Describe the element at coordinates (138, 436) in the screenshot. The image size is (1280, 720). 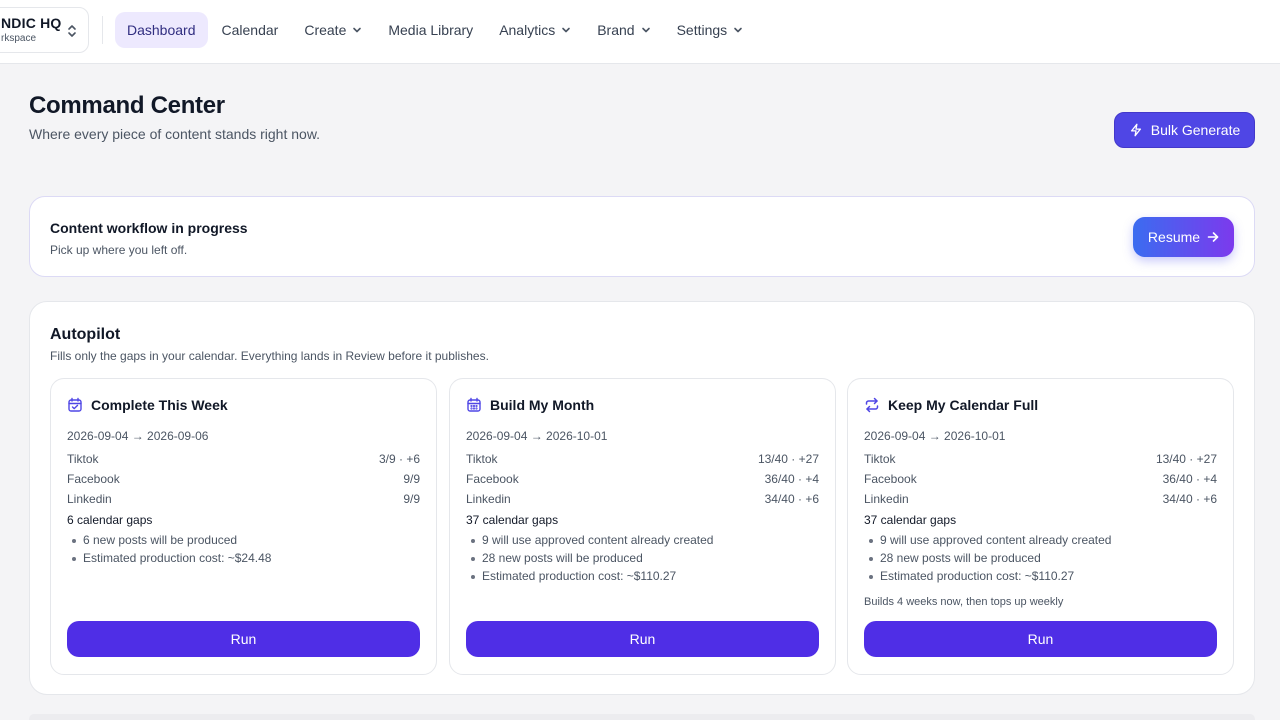
I see `date-range: 2026-09-04 → 2026-09-06` at that location.